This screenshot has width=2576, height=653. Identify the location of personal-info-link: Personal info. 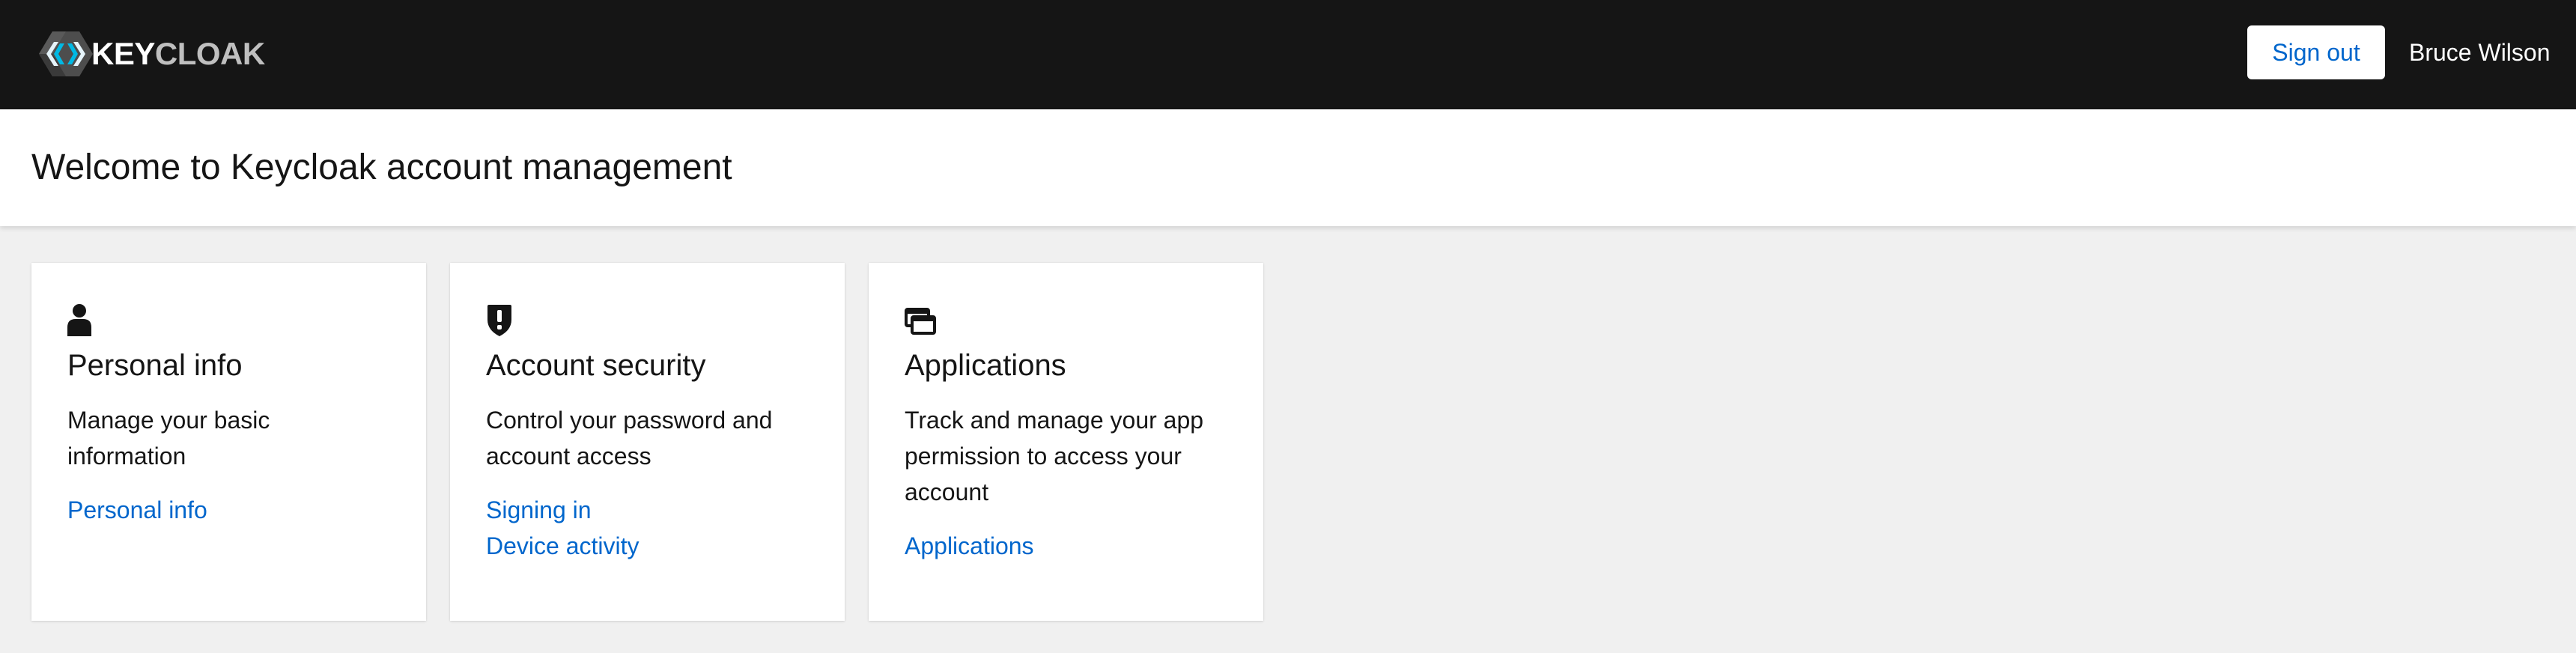
(228, 510).